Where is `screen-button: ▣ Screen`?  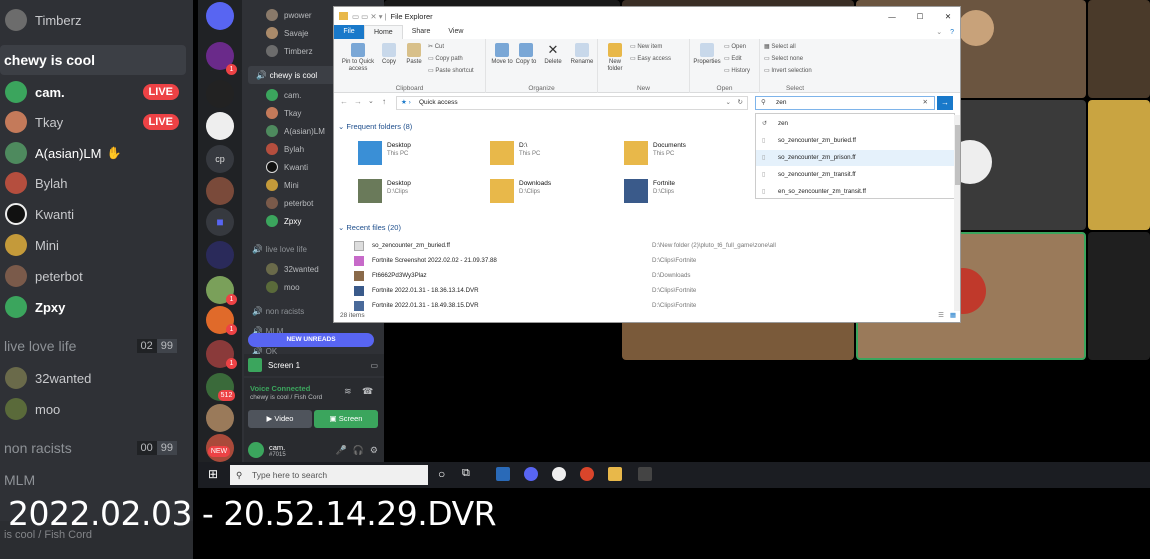
screen-button: ▣ Screen is located at coordinates (346, 419).